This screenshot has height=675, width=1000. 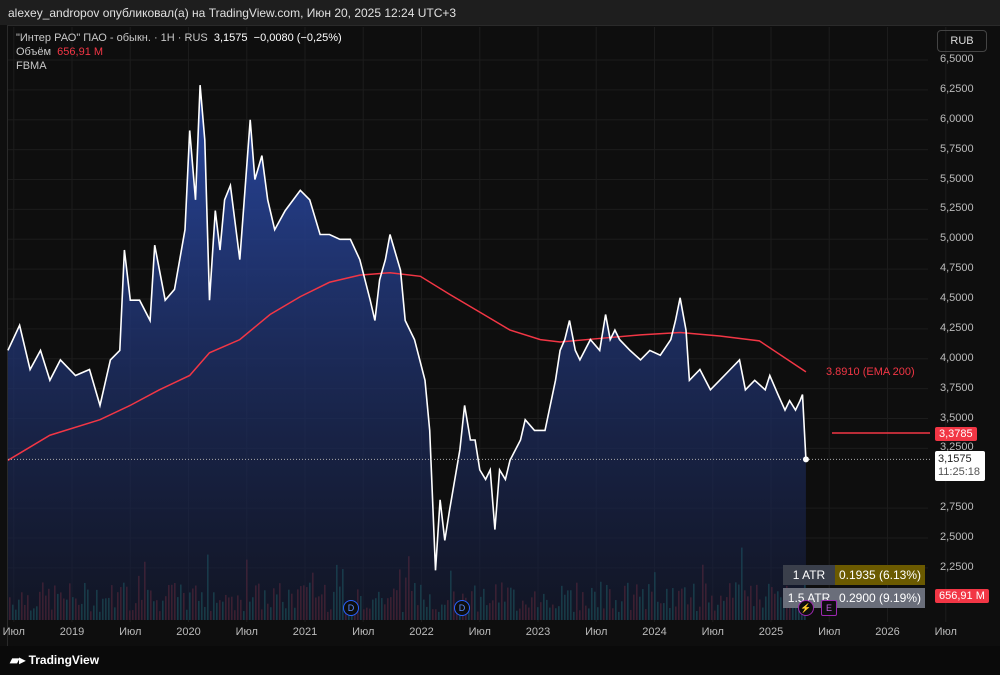 What do you see at coordinates (957, 387) in the screenshot?
I see `price-tick: 3,7500` at bounding box center [957, 387].